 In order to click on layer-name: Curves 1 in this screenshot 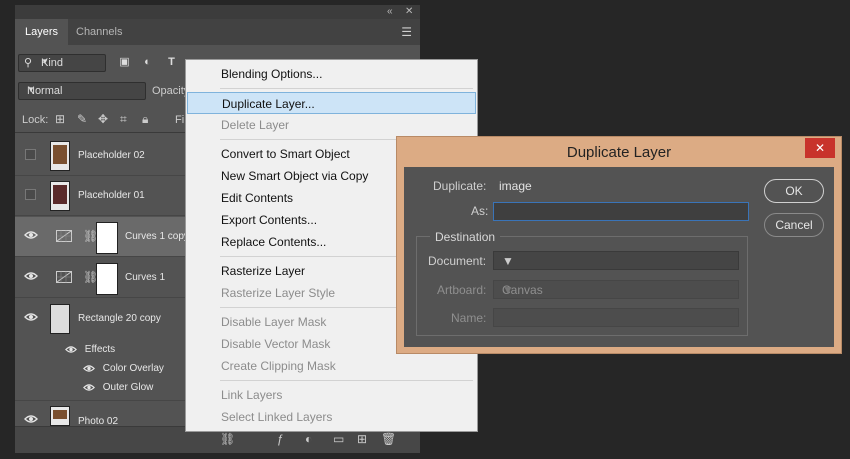, I will do `click(145, 277)`.